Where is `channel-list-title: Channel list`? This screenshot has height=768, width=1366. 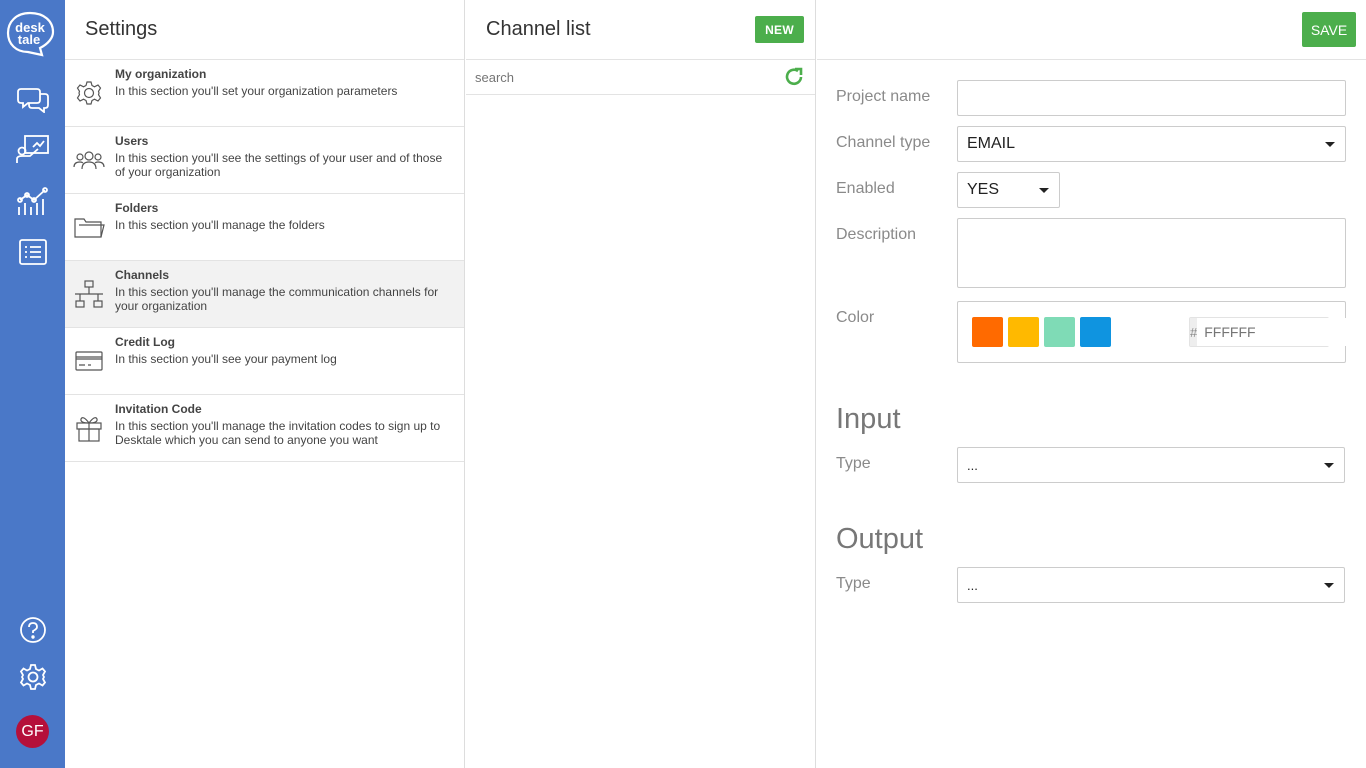 channel-list-title: Channel list is located at coordinates (538, 29).